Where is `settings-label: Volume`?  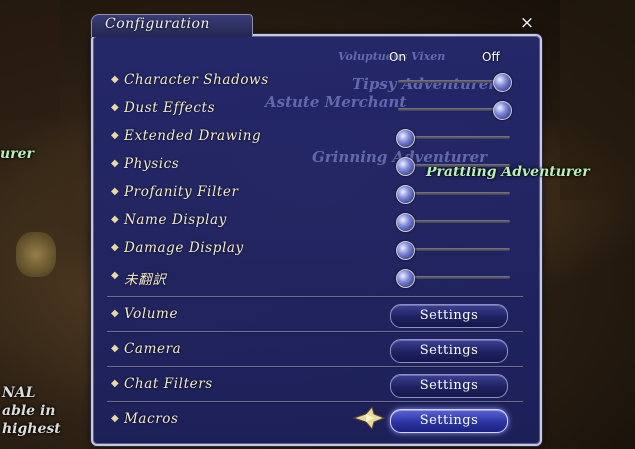
settings-label: Volume is located at coordinates (151, 314).